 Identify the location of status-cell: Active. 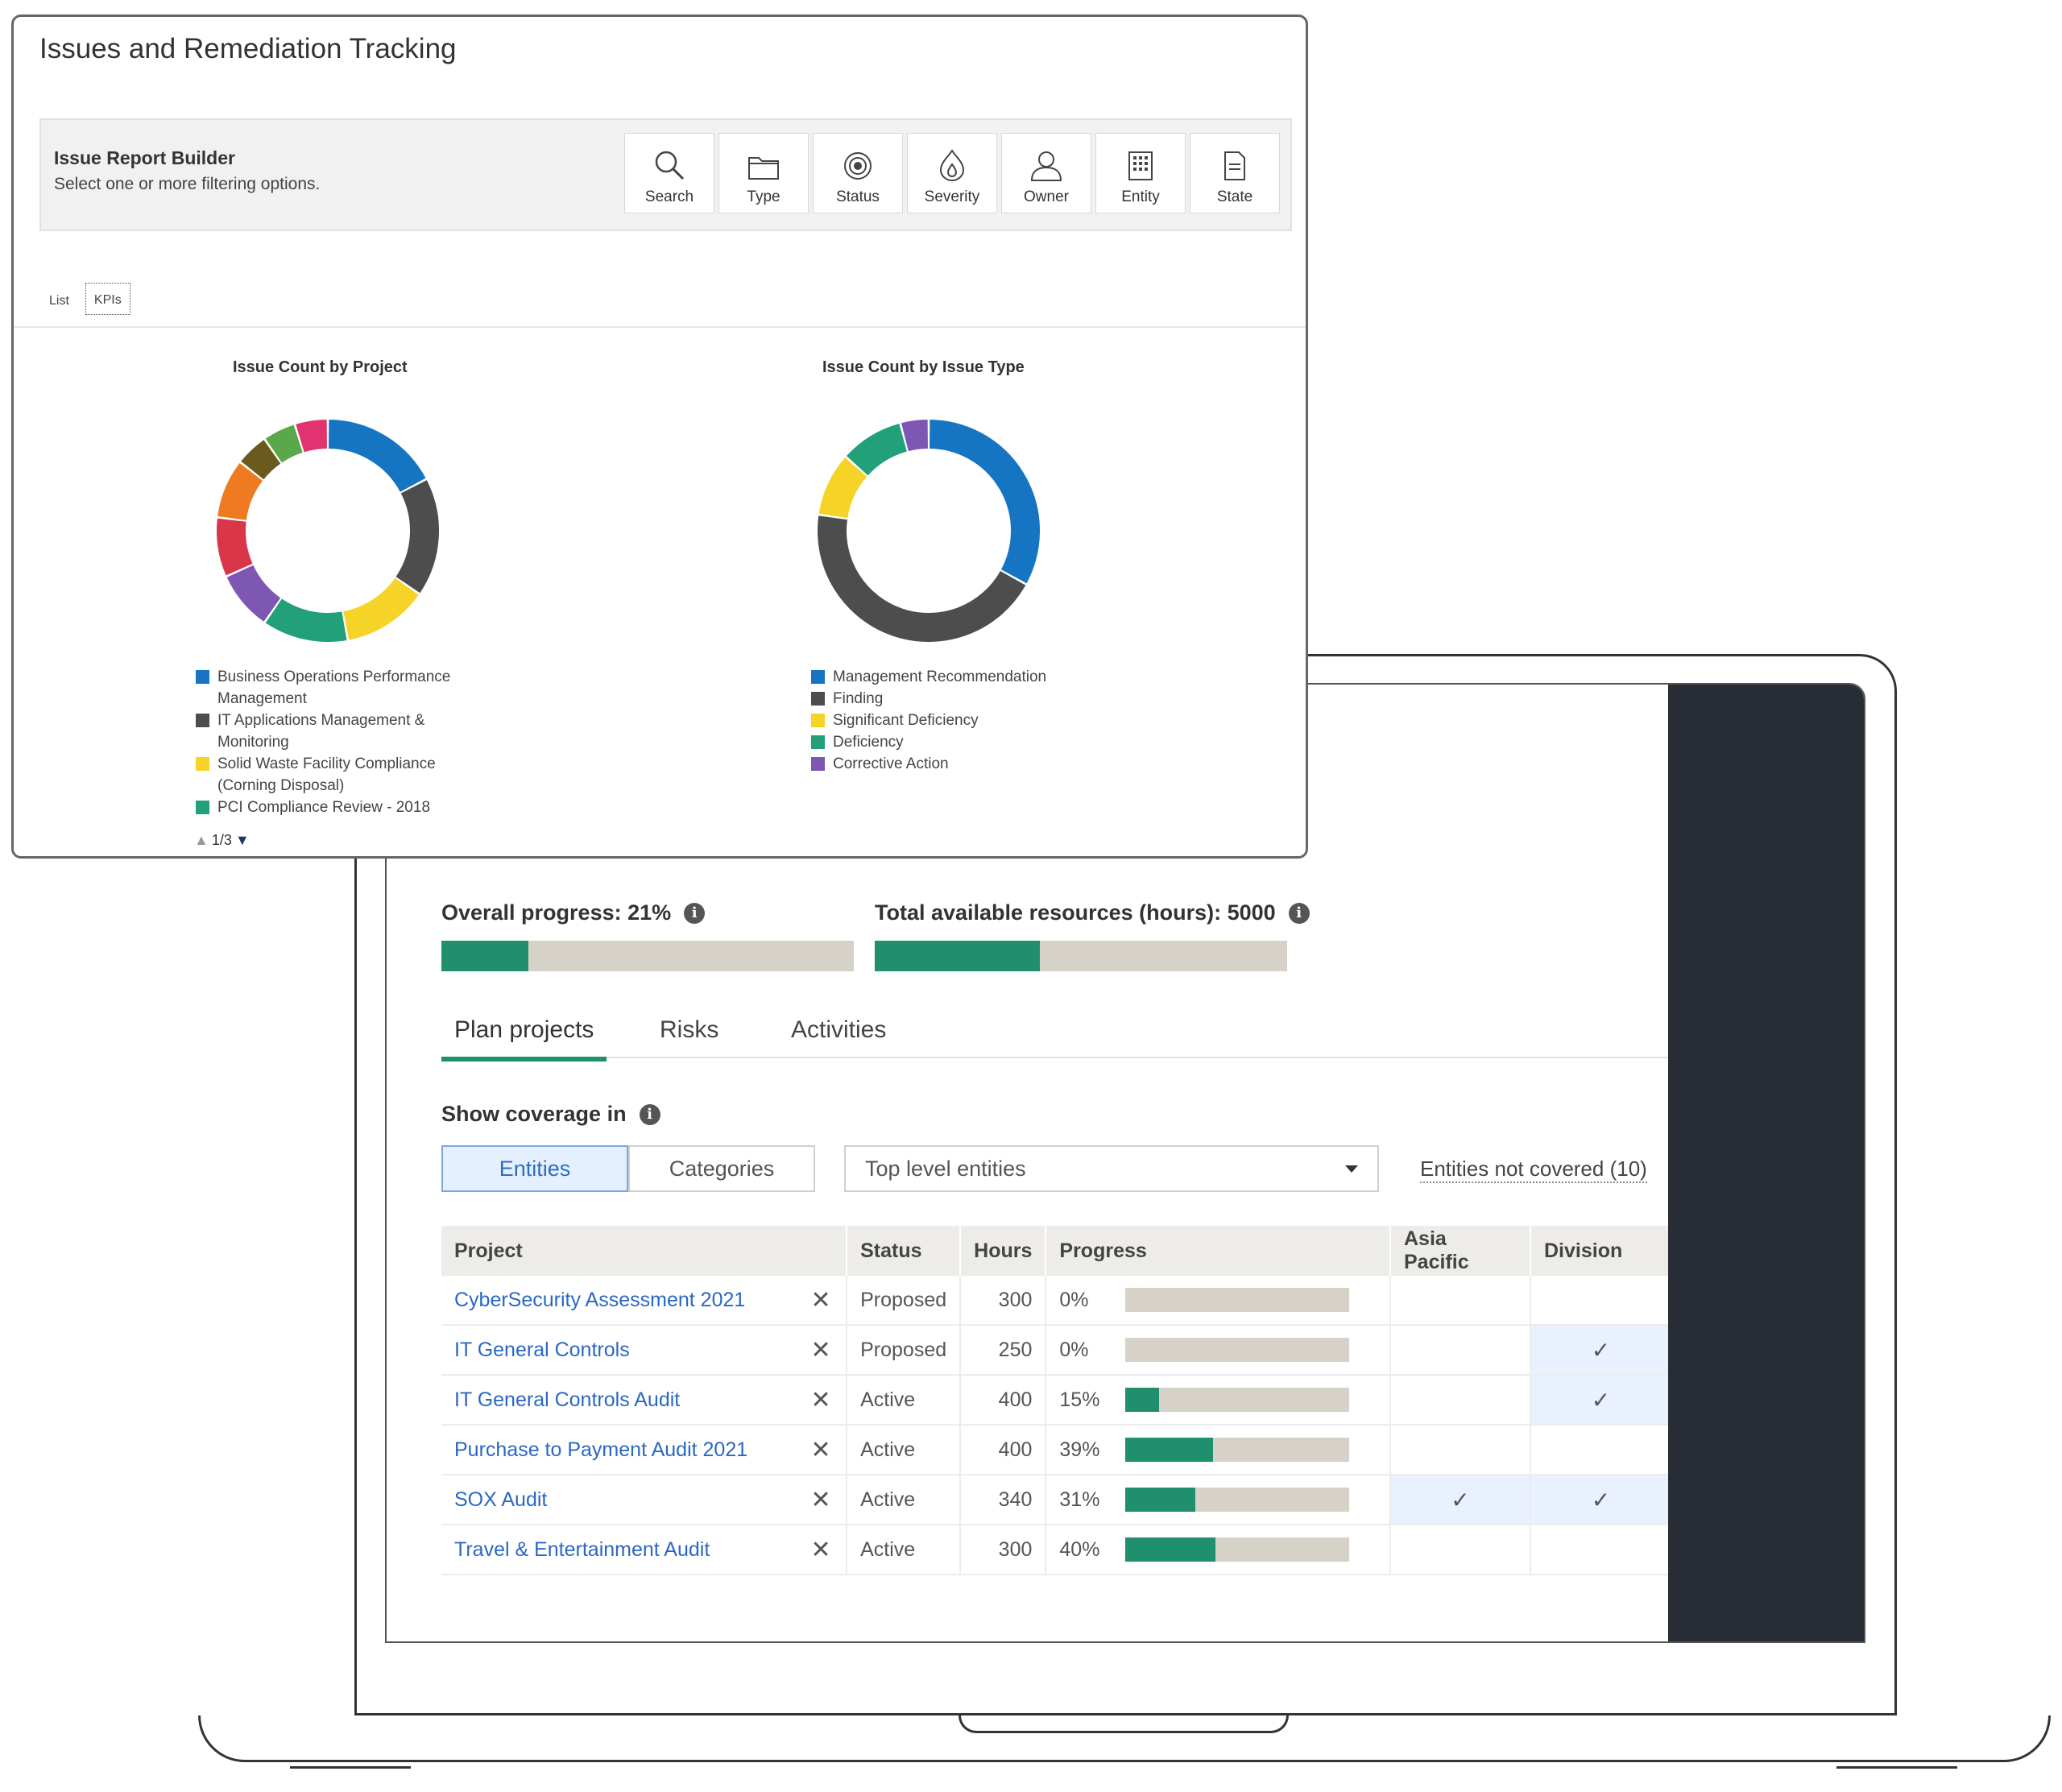
(905, 1550).